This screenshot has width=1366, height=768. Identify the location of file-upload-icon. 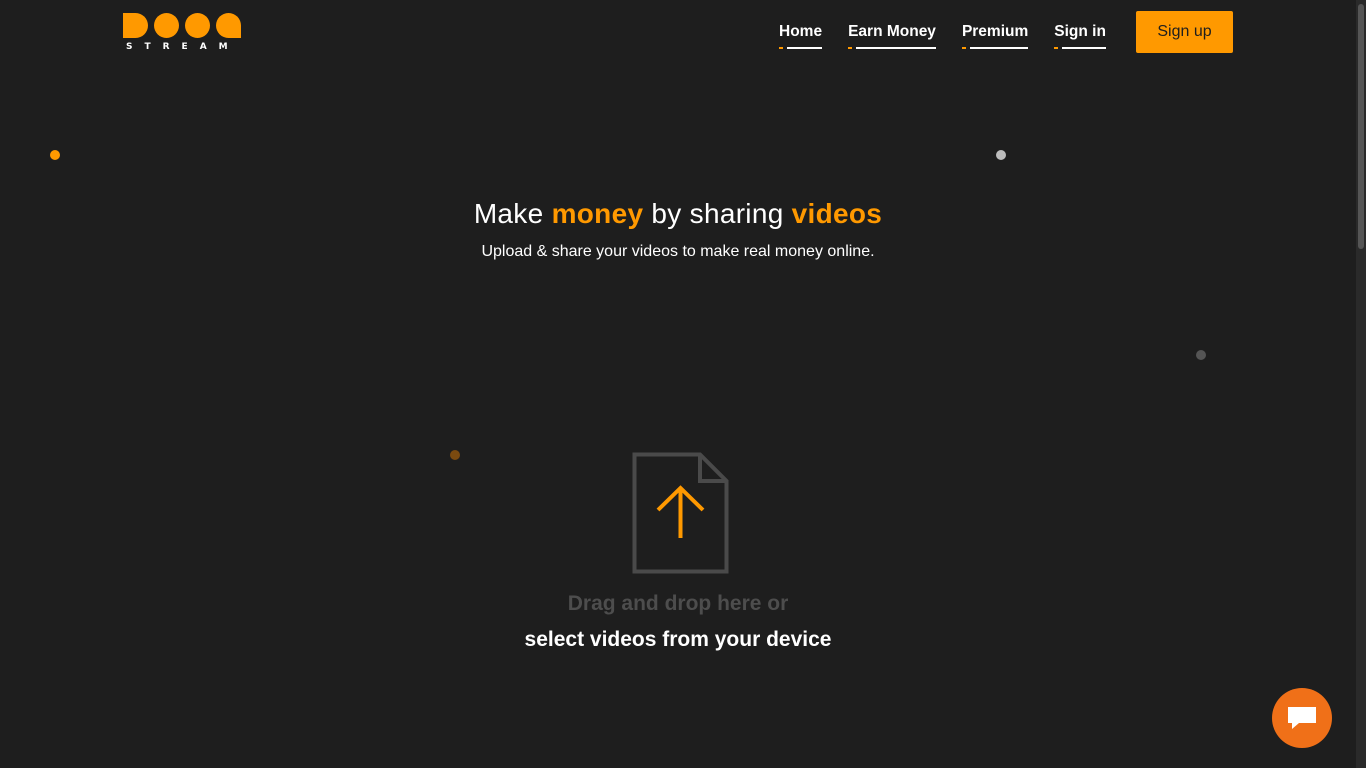
(680, 513).